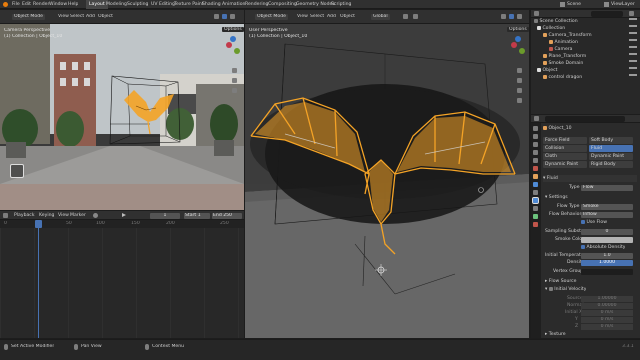  What do you see at coordinates (607, 326) in the screenshot?
I see `z-field: 0 m/s` at bounding box center [607, 326].